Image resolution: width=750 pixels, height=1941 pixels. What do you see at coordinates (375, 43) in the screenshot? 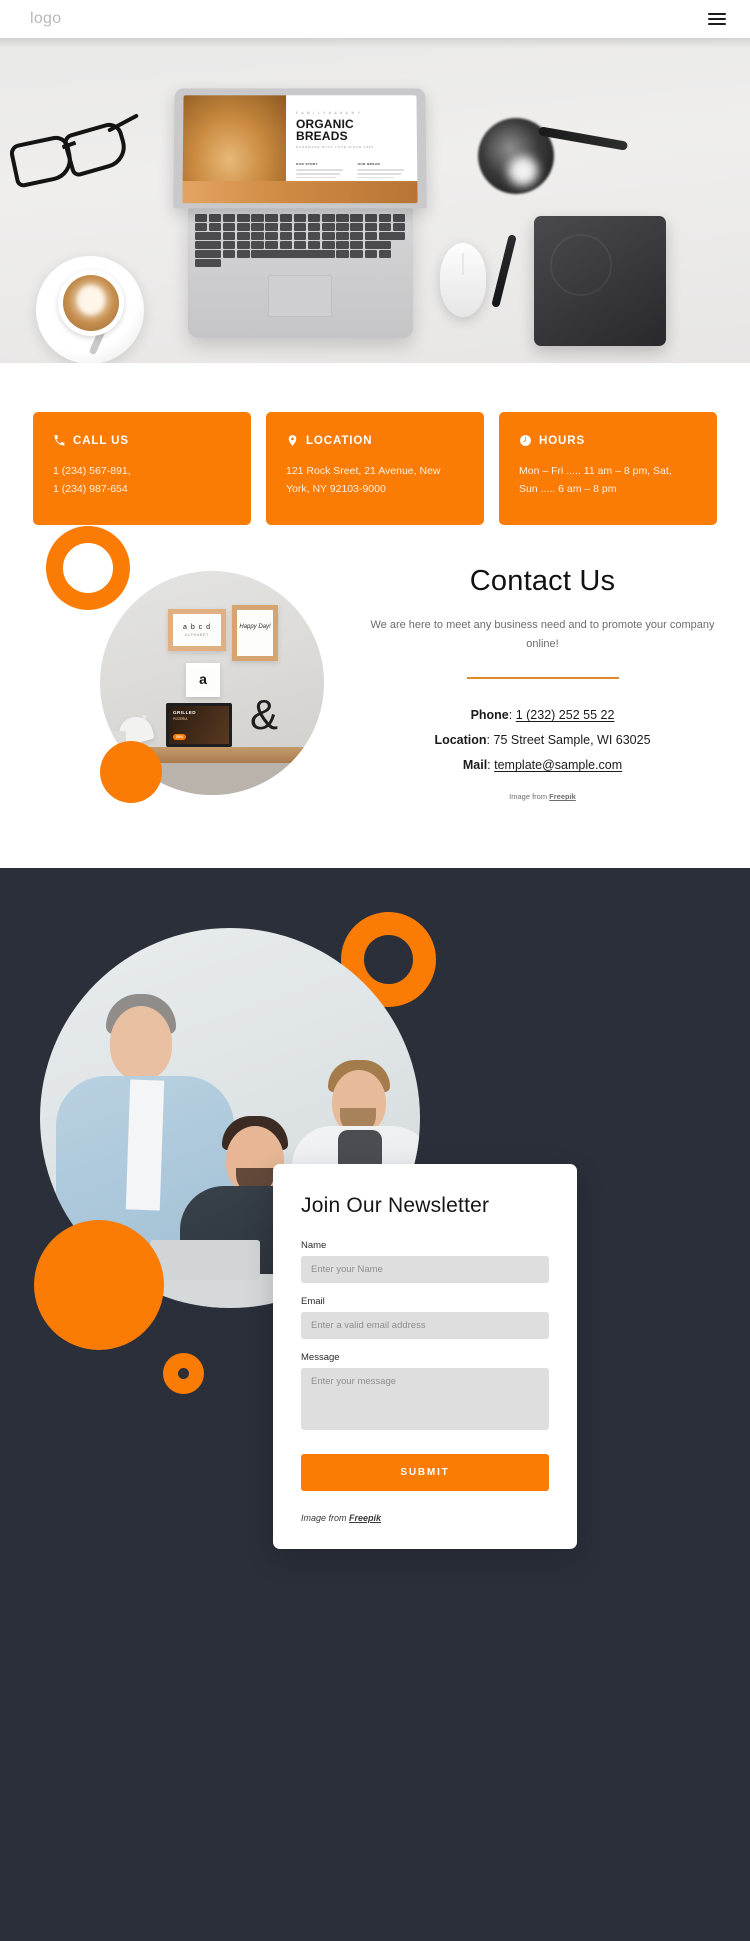
I see `hero-top-shadow` at bounding box center [375, 43].